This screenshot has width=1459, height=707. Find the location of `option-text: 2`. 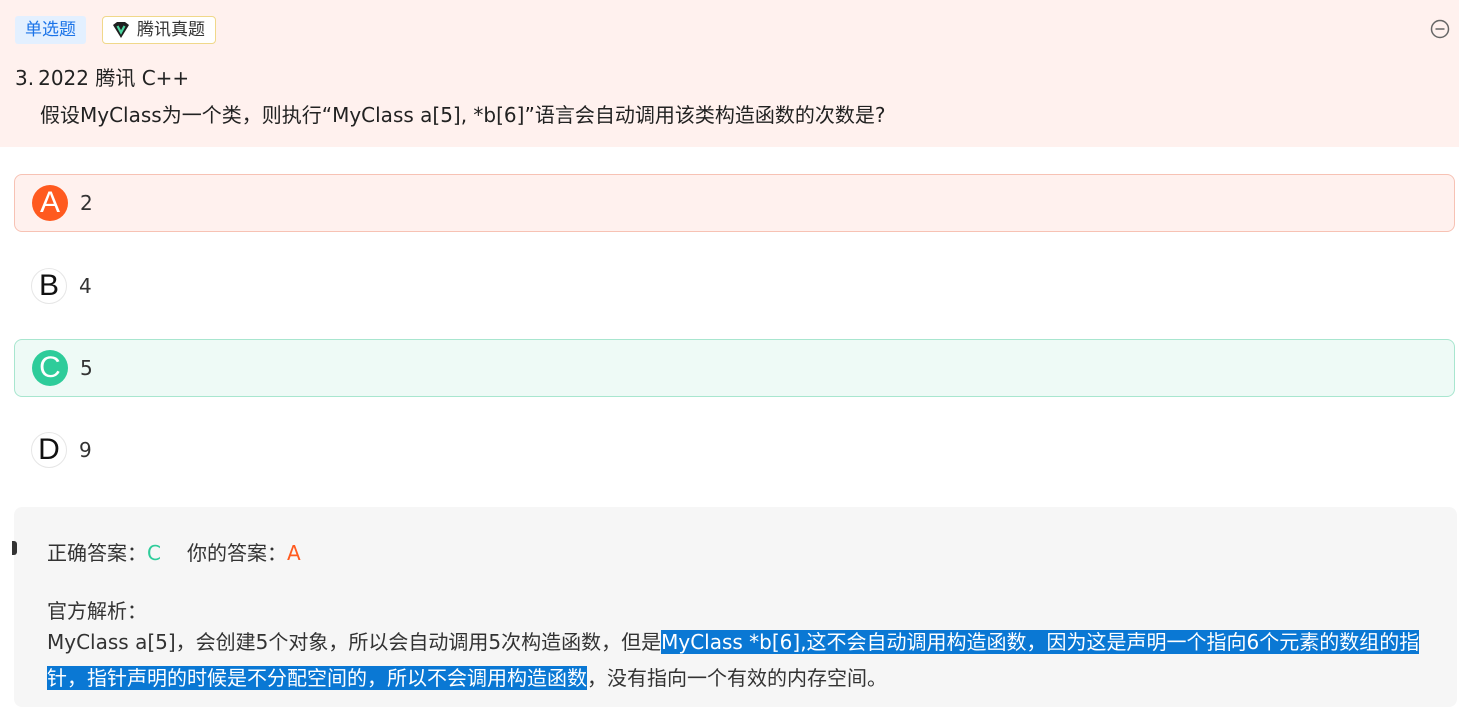

option-text: 2 is located at coordinates (86, 203).